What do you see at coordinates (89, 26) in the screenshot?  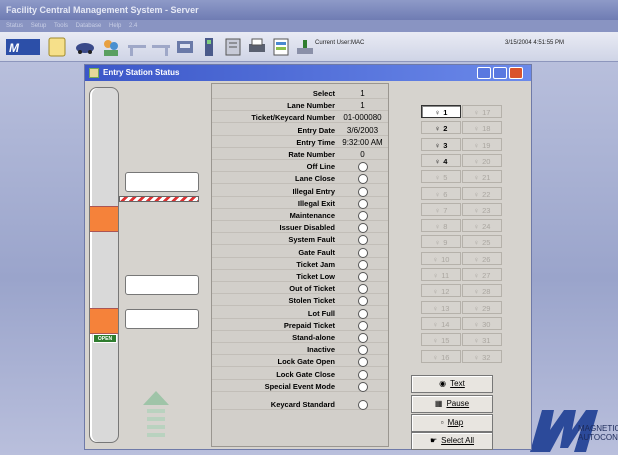 I see `menu-database: Database` at bounding box center [89, 26].